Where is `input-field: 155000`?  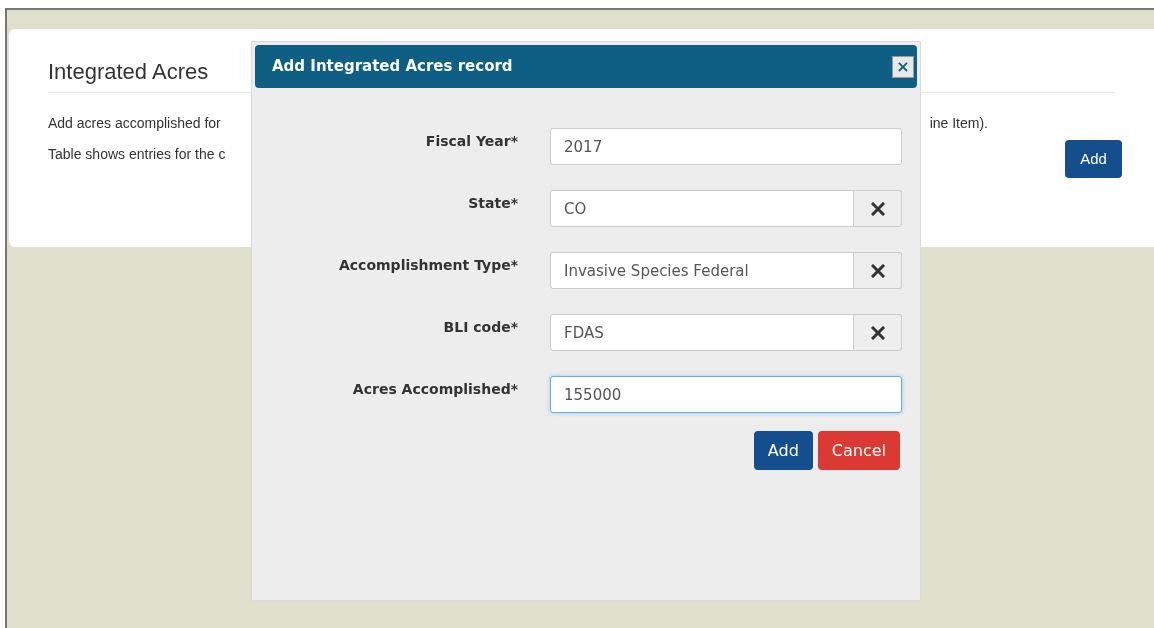
input-field: 155000 is located at coordinates (726, 394).